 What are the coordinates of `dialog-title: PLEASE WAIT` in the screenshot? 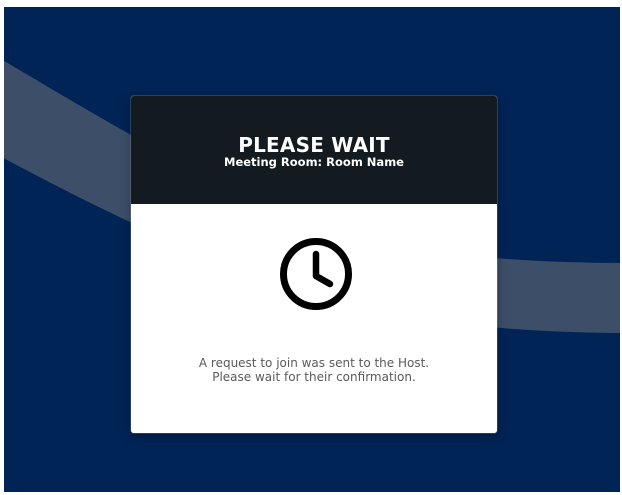 It's located at (314, 145).